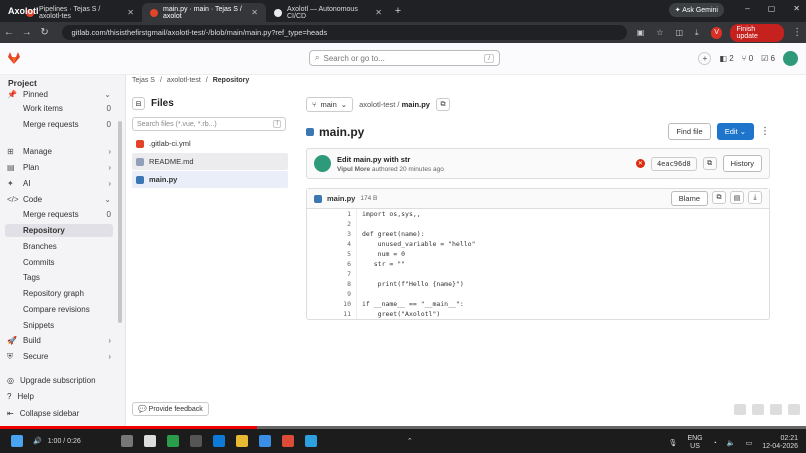 The width and height of the screenshot is (806, 453). Describe the element at coordinates (322, 163) in the screenshot. I see `commit-author-avatar` at that location.